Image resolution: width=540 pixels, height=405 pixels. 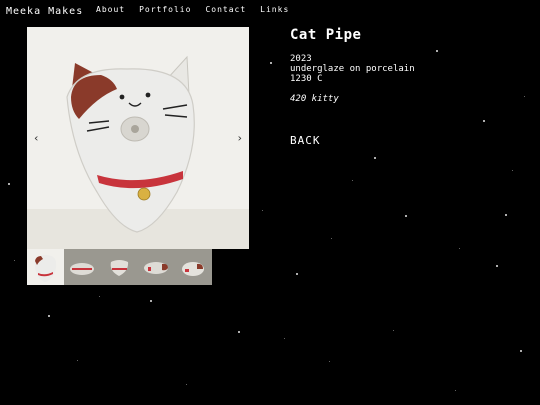 What do you see at coordinates (305, 140) in the screenshot?
I see `back-link: BACK` at bounding box center [305, 140].